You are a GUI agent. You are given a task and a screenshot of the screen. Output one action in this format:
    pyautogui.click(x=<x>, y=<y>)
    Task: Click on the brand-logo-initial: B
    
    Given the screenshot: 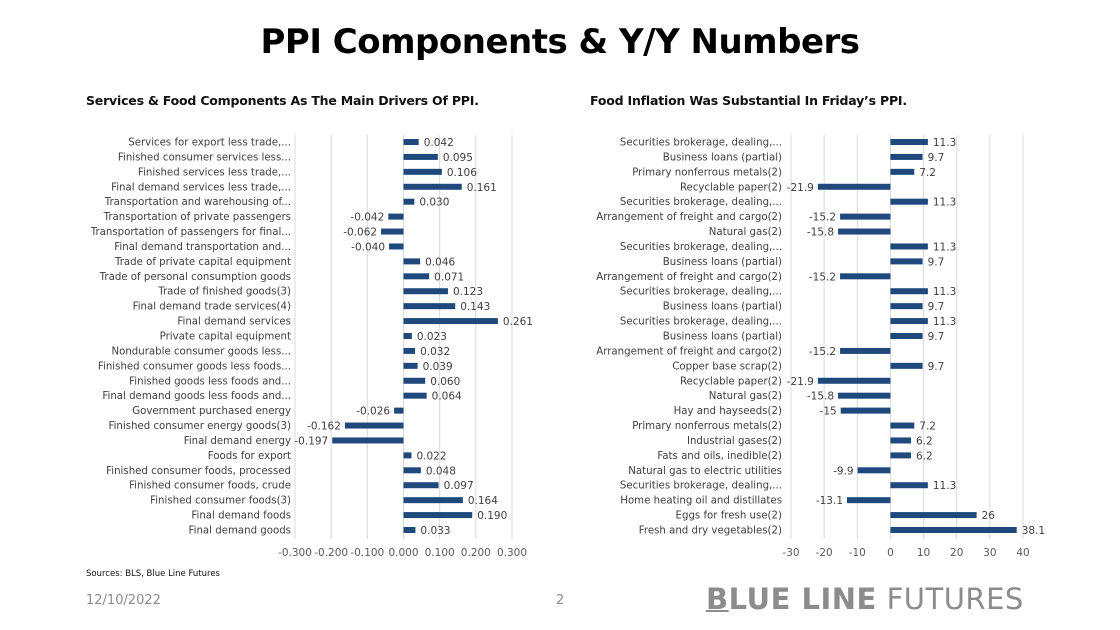 What is the action you would take?
    pyautogui.click(x=717, y=599)
    